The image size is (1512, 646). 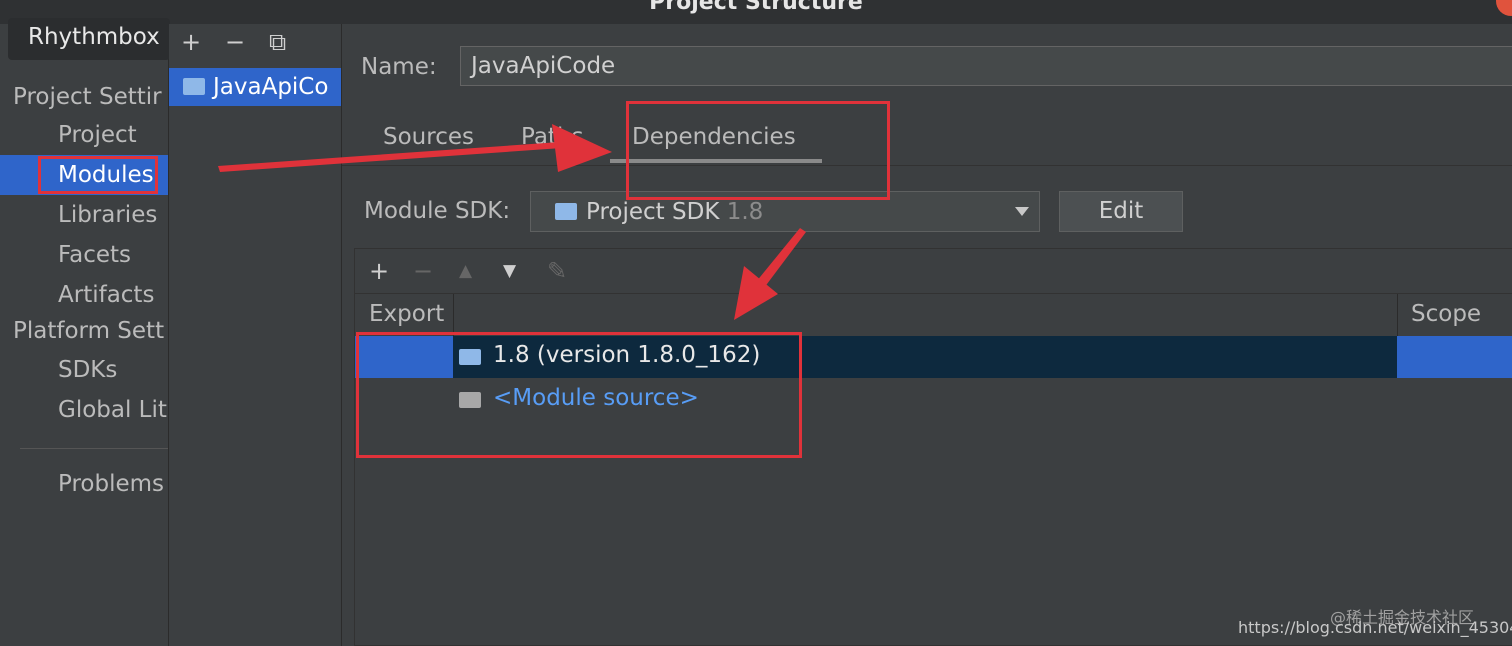 What do you see at coordinates (1375, 627) in the screenshot?
I see `watermark-url: https://blog.csdn.net/weixin_45304503` at bounding box center [1375, 627].